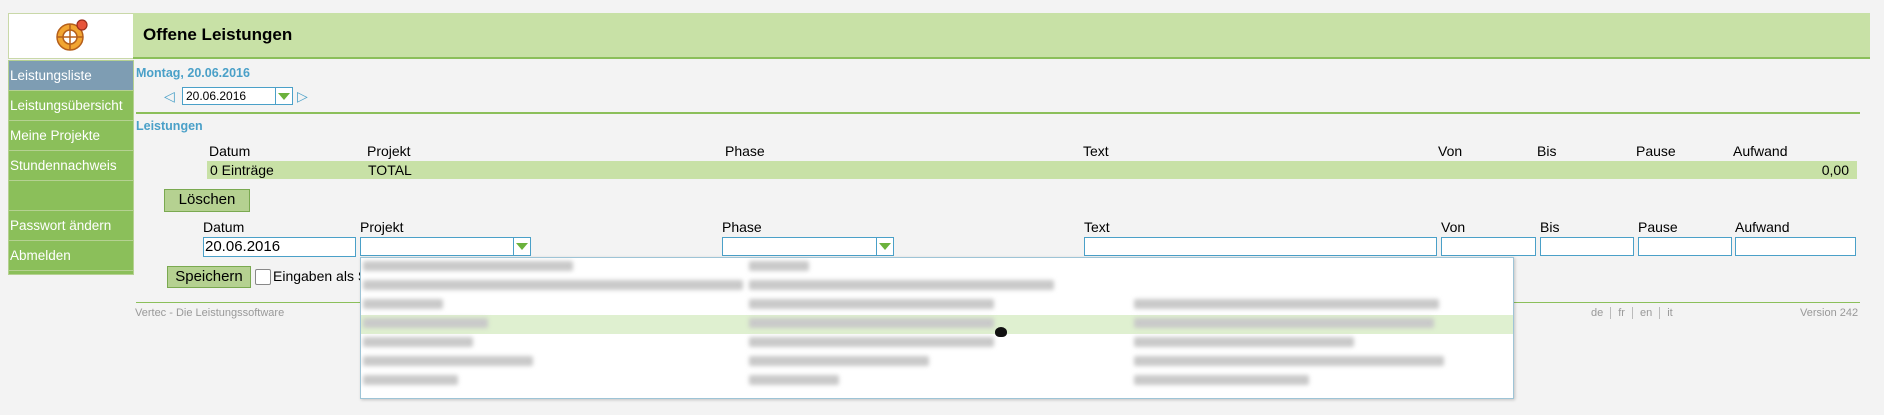 The height and width of the screenshot is (415, 1884). I want to click on col-header-bis: Bis, so click(1547, 151).